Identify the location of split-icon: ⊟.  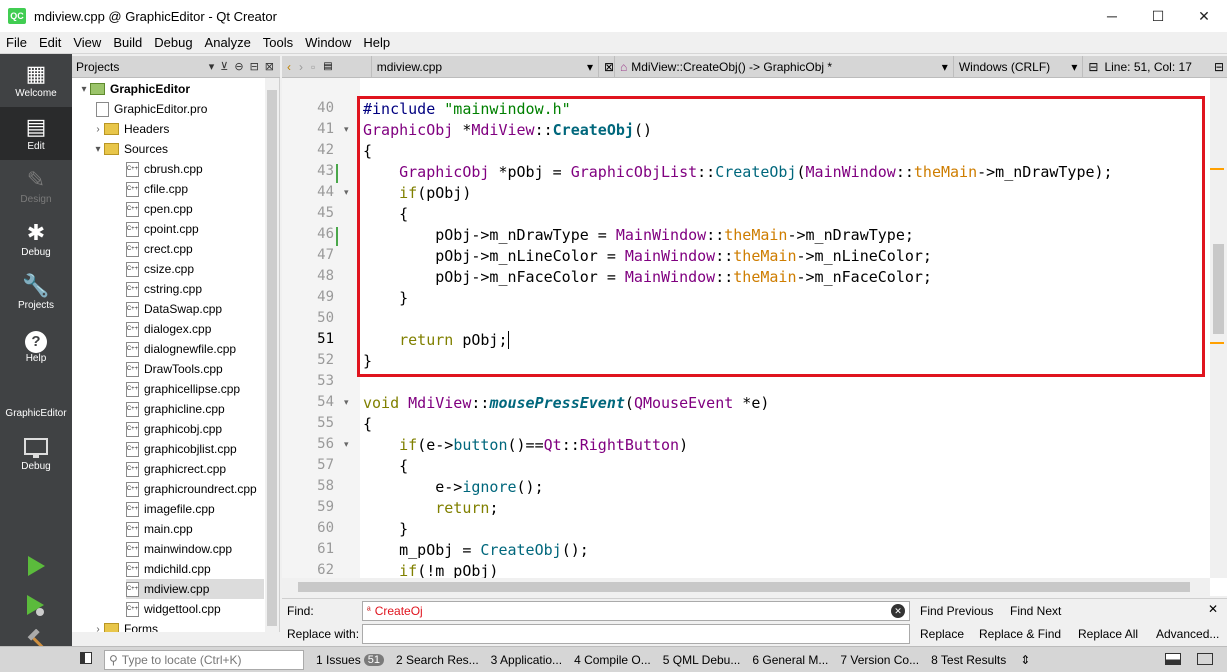
(254, 66).